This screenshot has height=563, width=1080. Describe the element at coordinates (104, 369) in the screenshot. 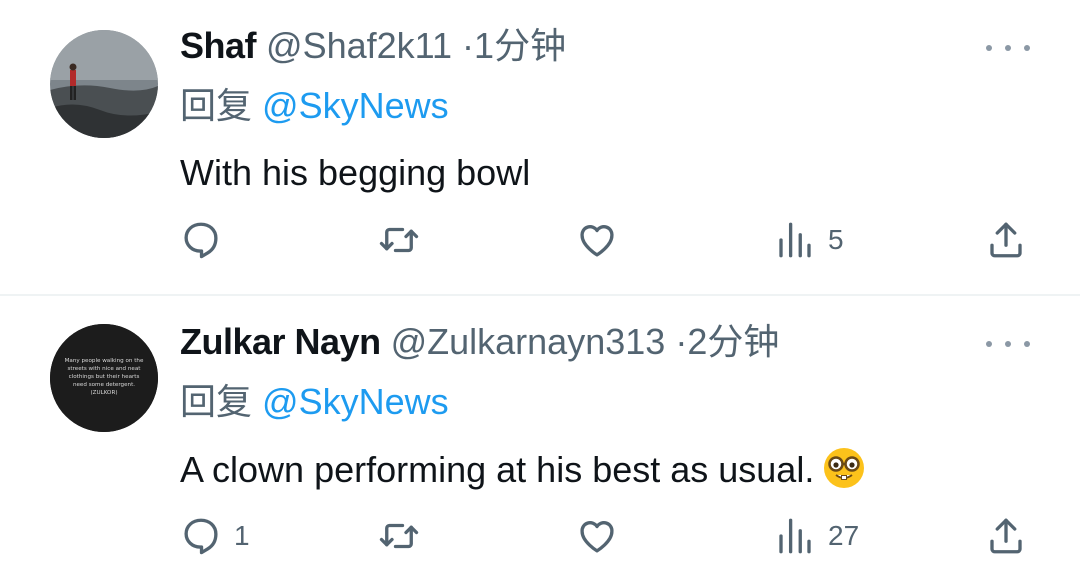

I see `avatar-quote-line: streets with nice and neat` at that location.